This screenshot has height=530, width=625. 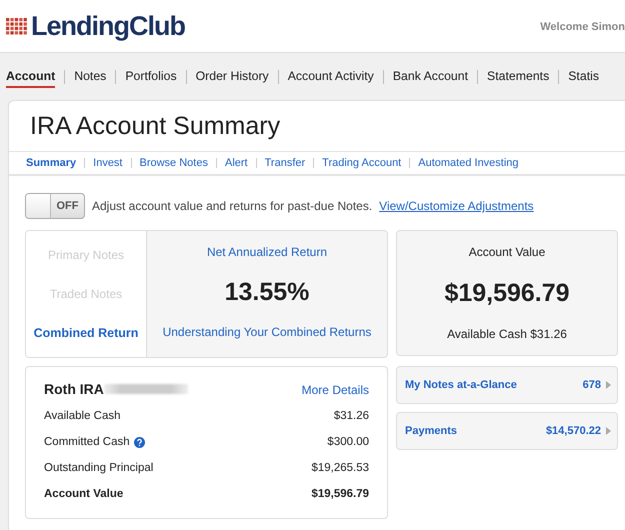 I want to click on subnav-link: Invest, so click(x=107, y=163).